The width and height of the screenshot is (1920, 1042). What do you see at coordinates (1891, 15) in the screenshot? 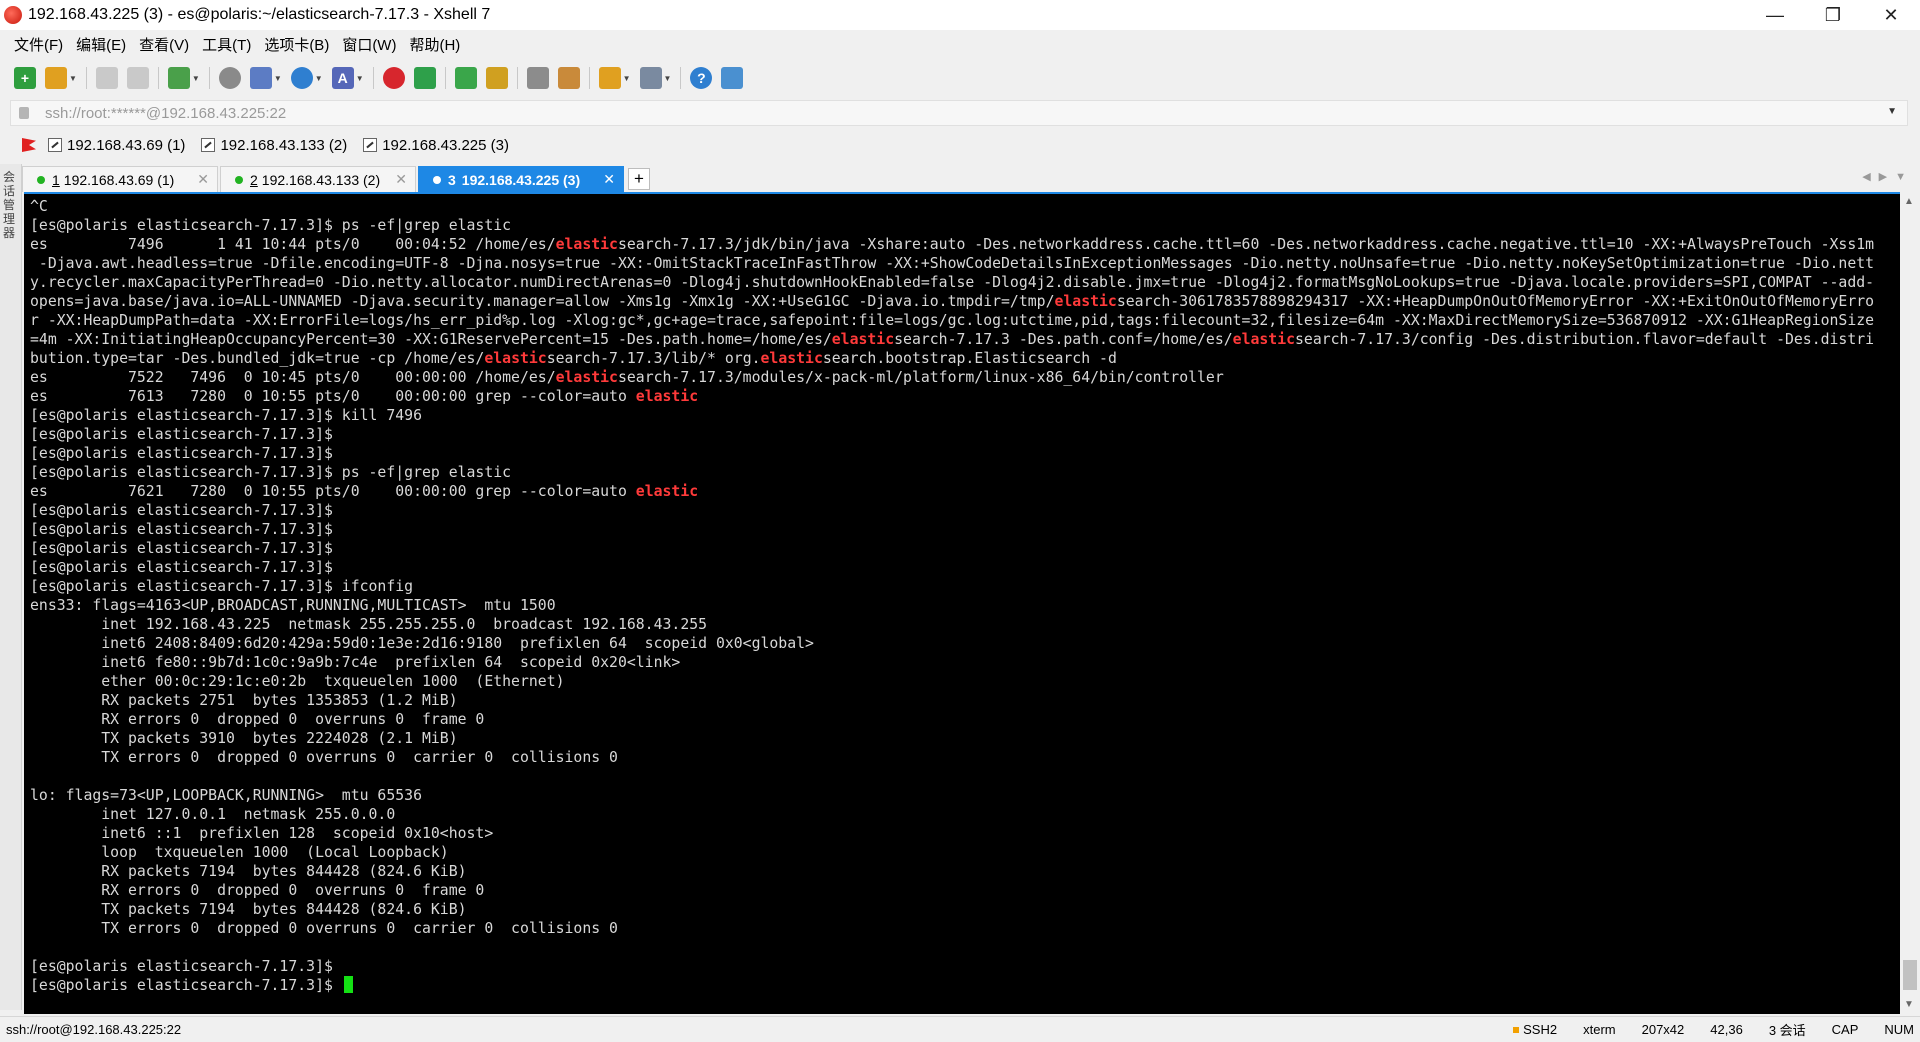
I see `close-button: ✕` at bounding box center [1891, 15].